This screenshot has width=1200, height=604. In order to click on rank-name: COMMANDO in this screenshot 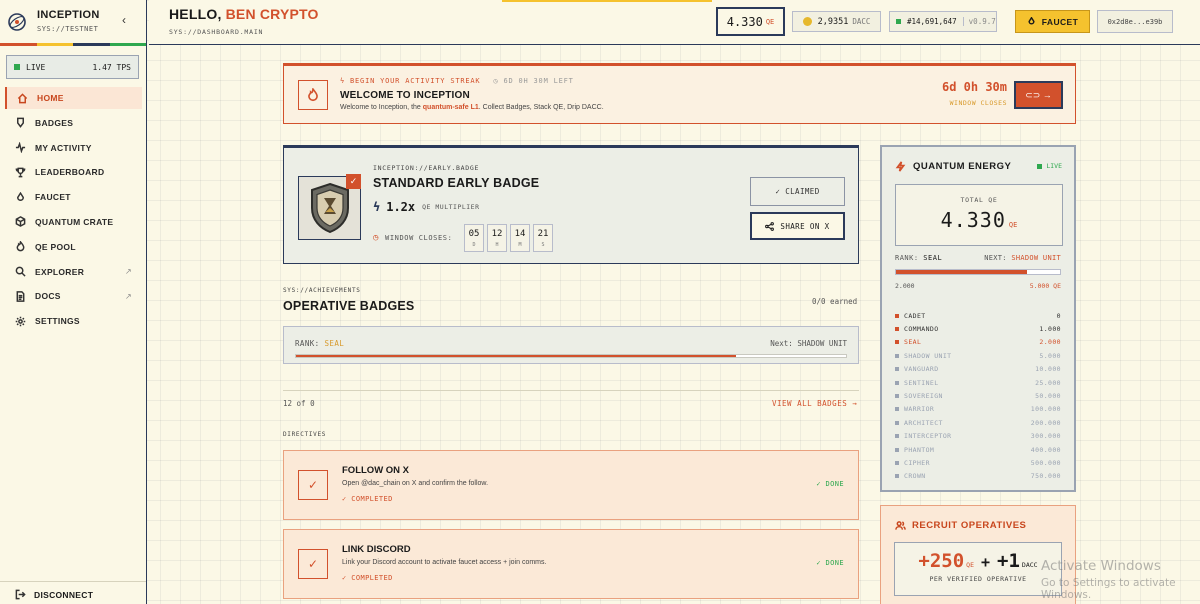, I will do `click(917, 329)`.